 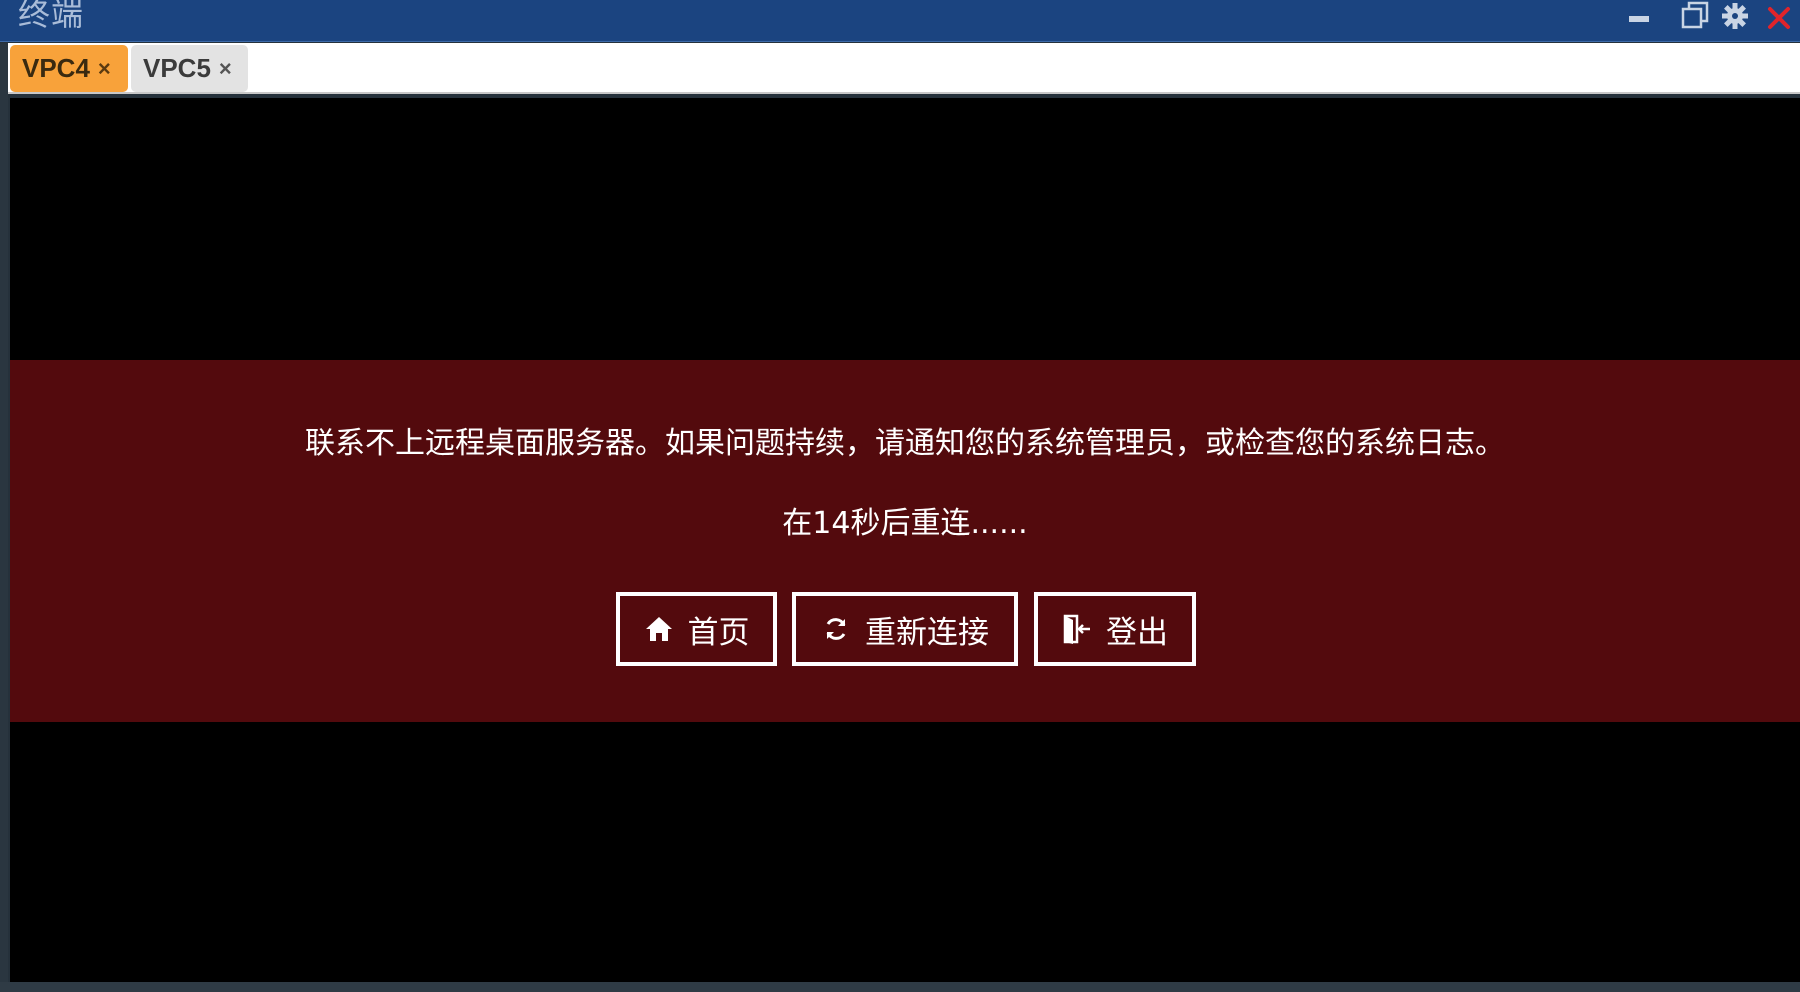 What do you see at coordinates (927, 632) in the screenshot?
I see `reconnect-button-label: 重新连接` at bounding box center [927, 632].